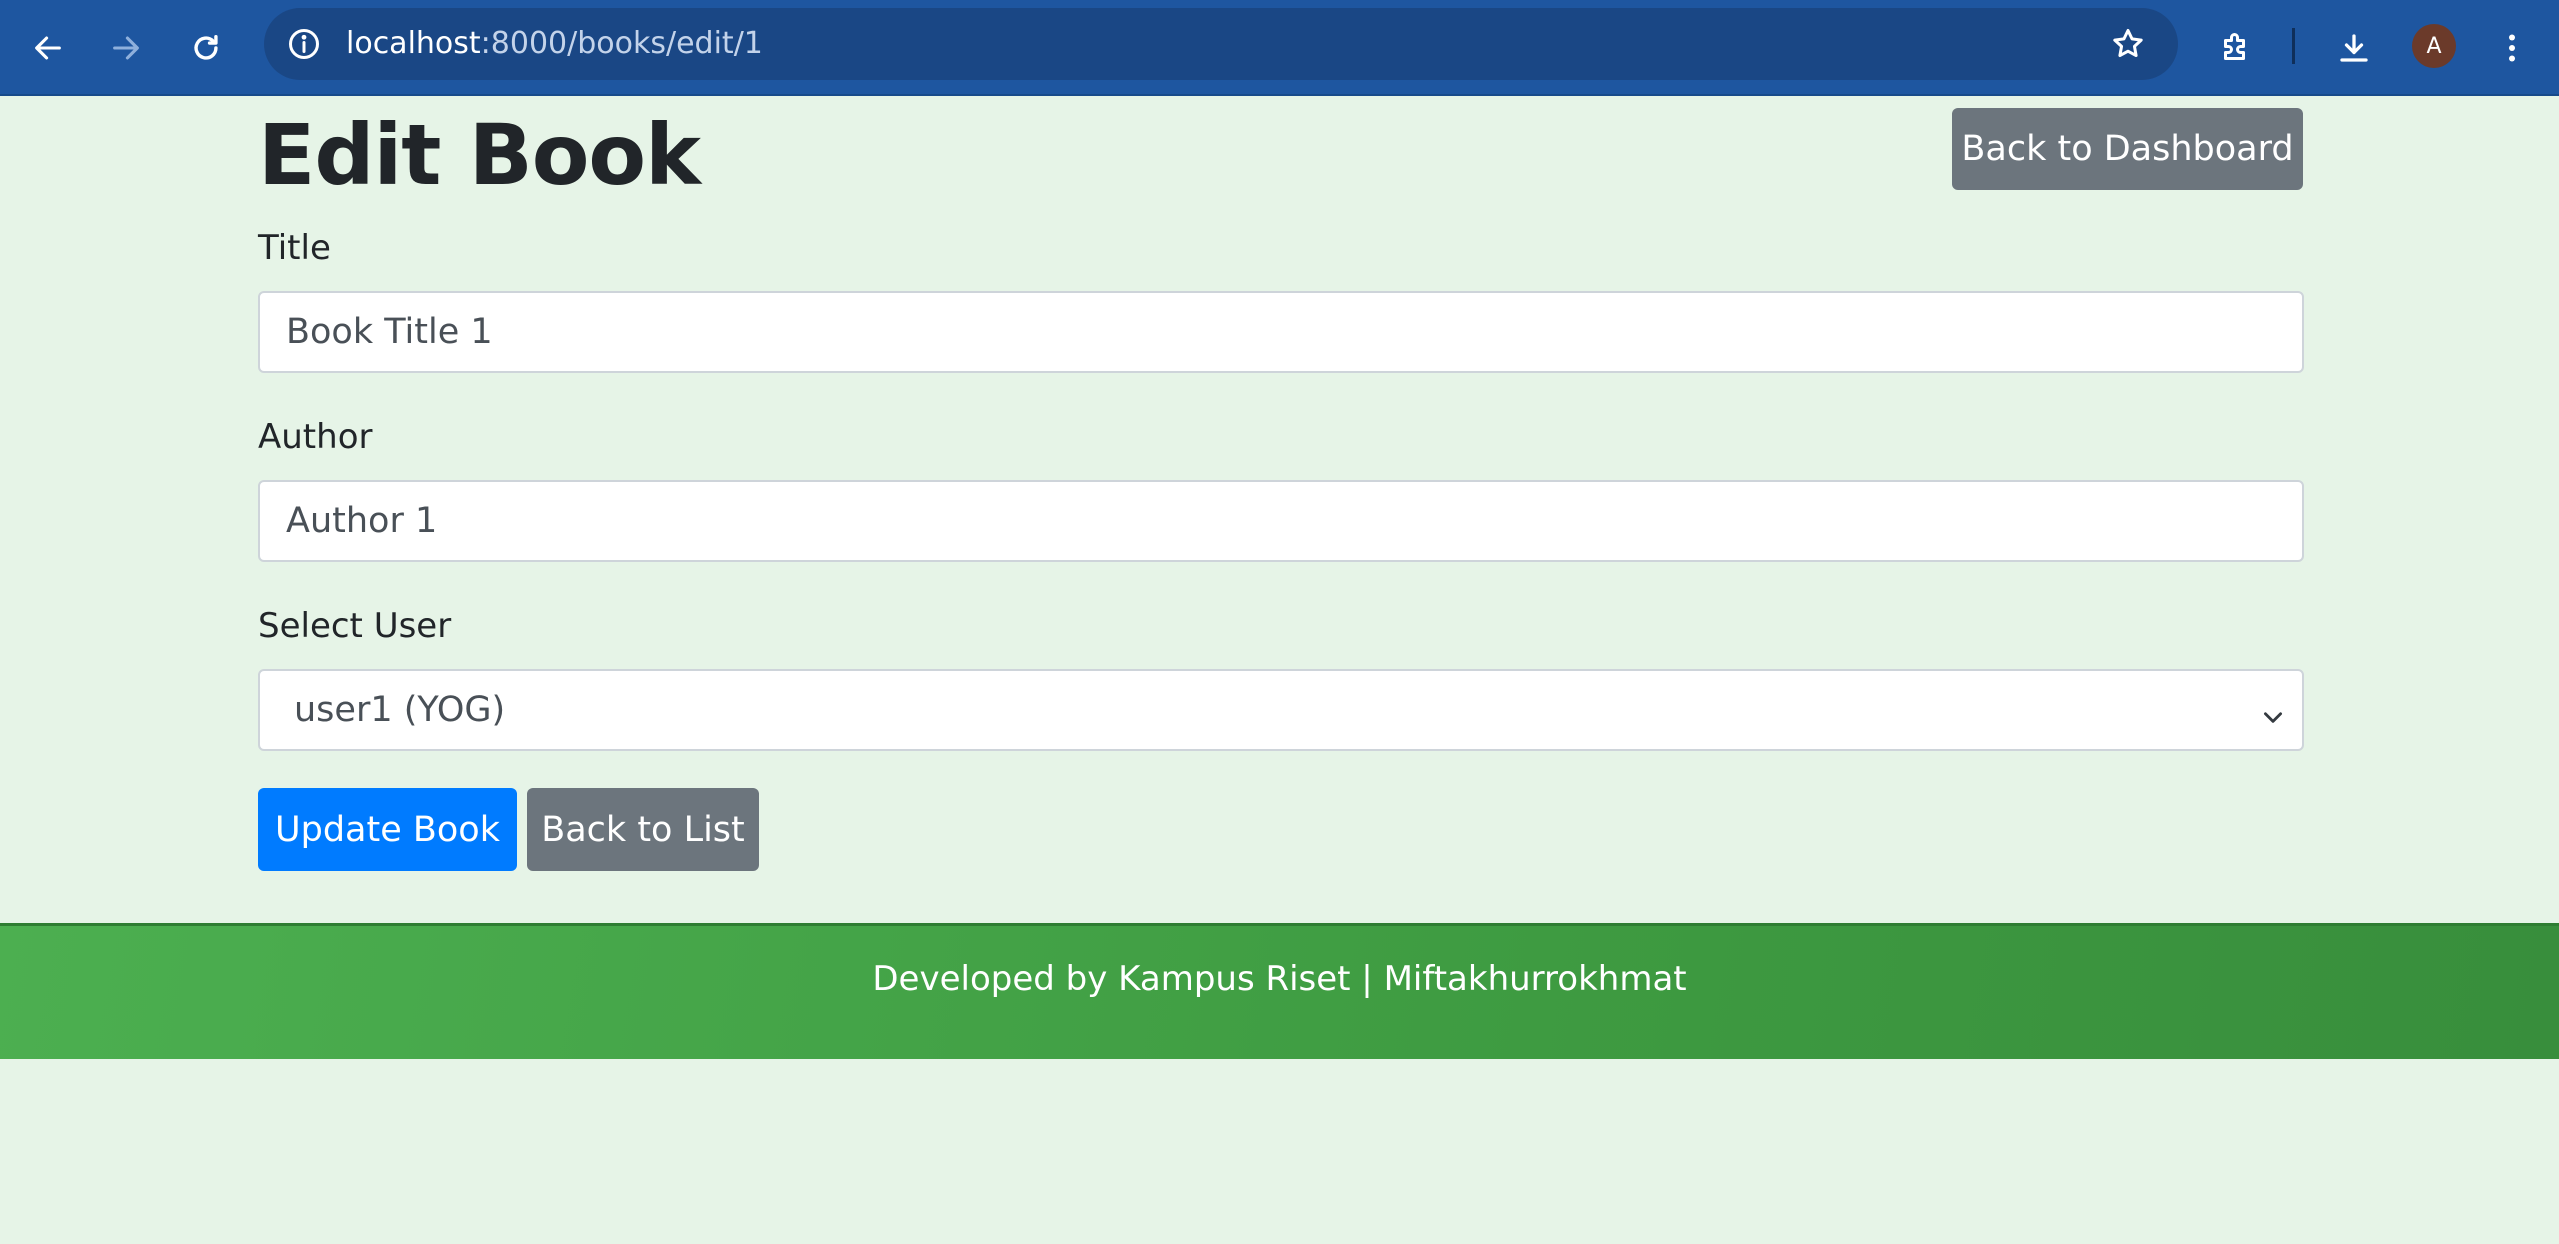  Describe the element at coordinates (1281, 521) in the screenshot. I see `author-input: Author 1` at that location.